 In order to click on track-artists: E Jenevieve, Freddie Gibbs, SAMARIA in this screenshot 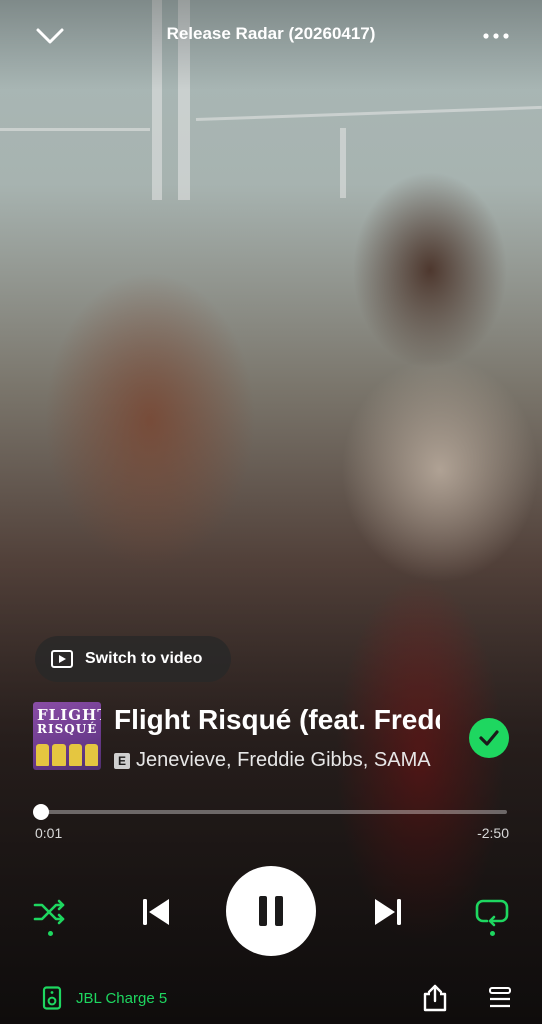, I will do `click(273, 760)`.